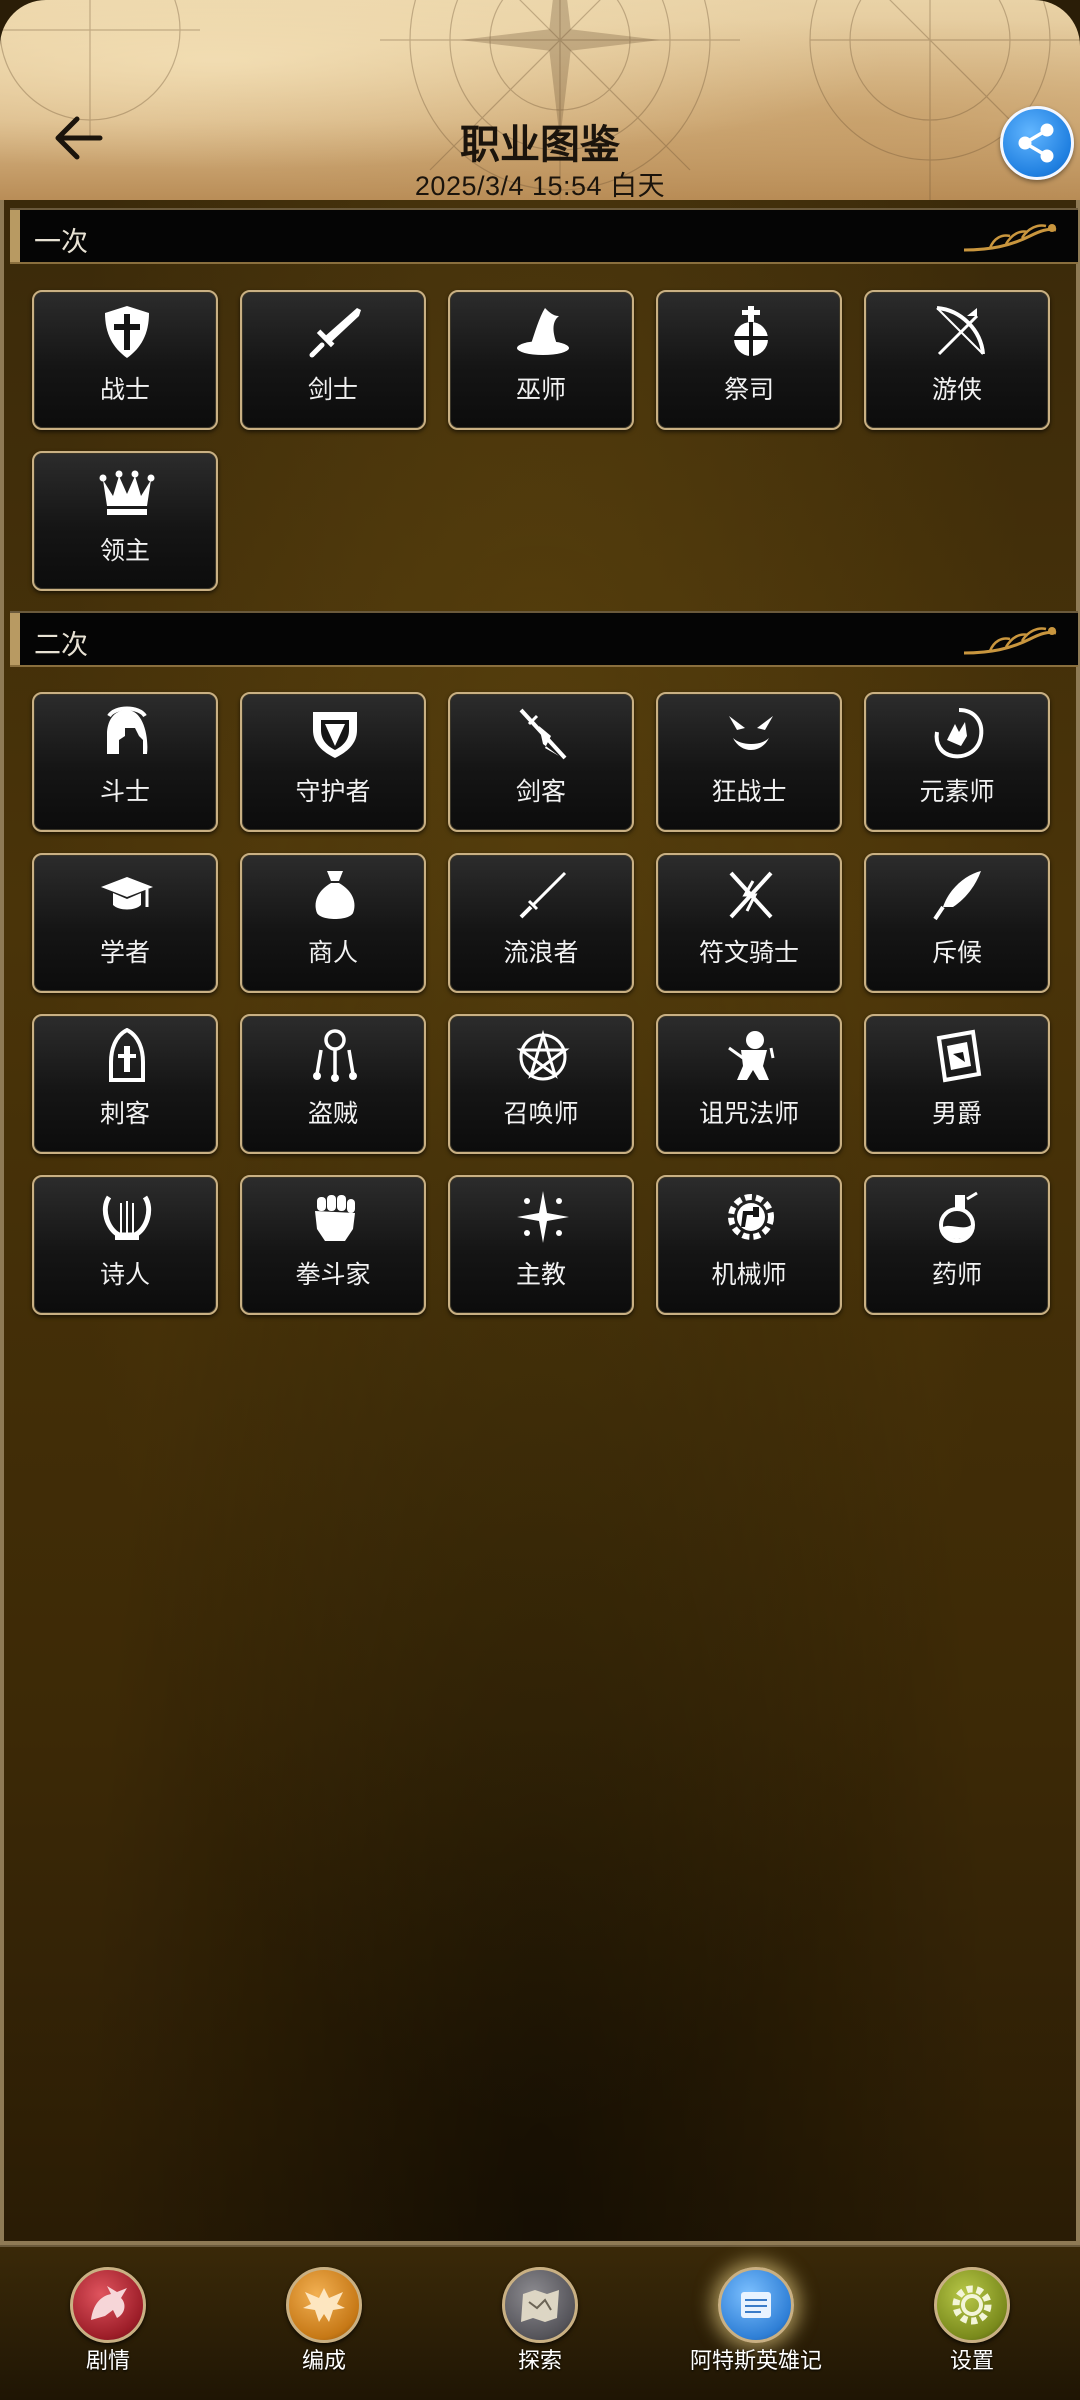 Image resolution: width=1080 pixels, height=2400 pixels. Describe the element at coordinates (127, 895) in the screenshot. I see `graduation-cap-icon` at that location.